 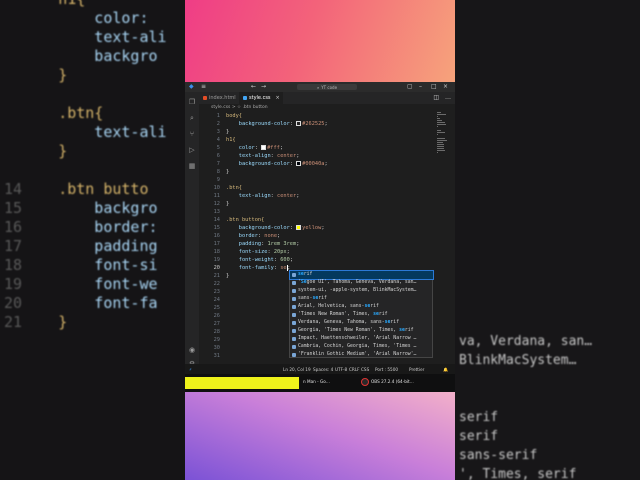 I want to click on suggestion-label: serif, so click(x=305, y=274).